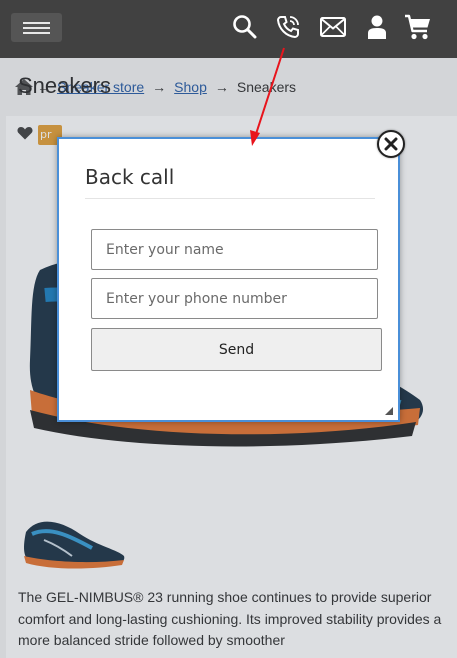 The image size is (457, 658). Describe the element at coordinates (36, 23) in the screenshot. I see `hamburger-icon` at that location.